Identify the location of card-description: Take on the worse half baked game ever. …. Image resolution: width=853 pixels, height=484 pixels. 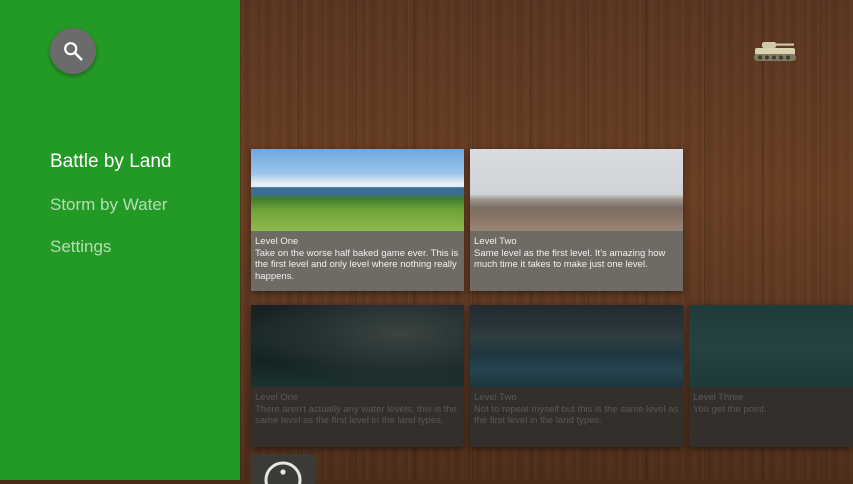
(357, 264).